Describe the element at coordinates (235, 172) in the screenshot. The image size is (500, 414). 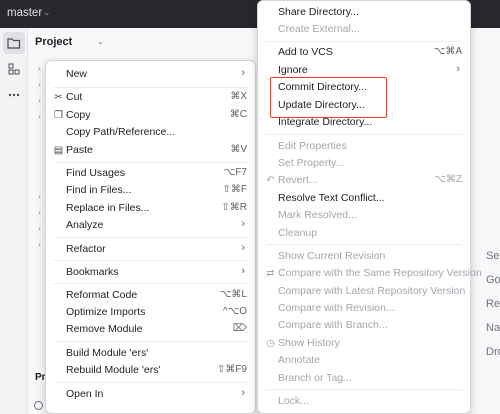
I see `menu-item-shortcut: ⌥F7` at that location.